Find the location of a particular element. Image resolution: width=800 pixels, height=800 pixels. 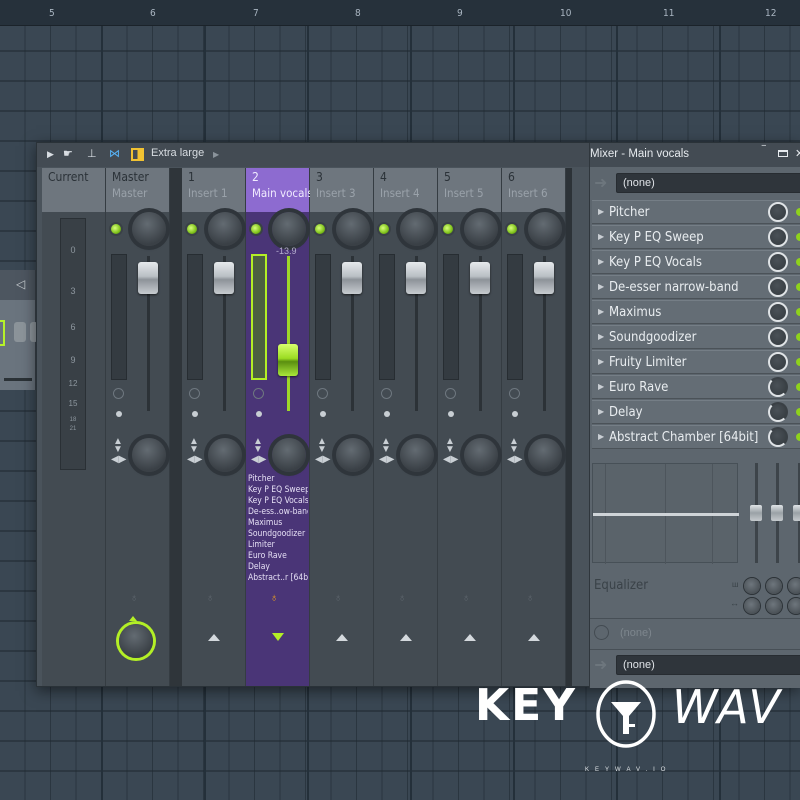

fx-slot-label: Maximus is located at coordinates (635, 312).